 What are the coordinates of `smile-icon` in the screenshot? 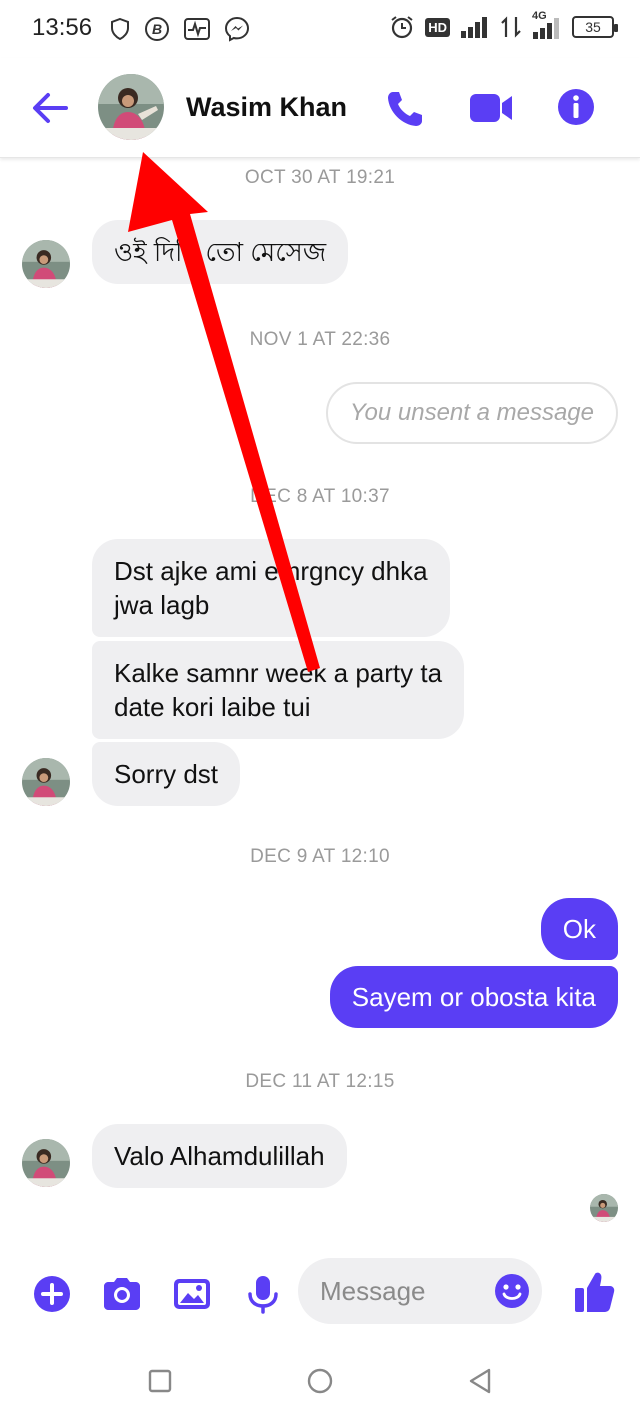 It's located at (512, 1291).